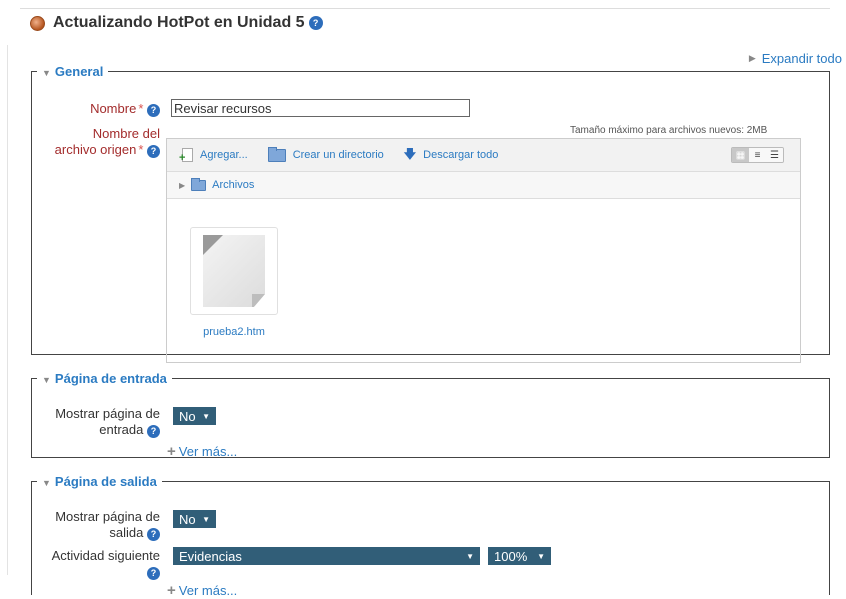 The height and width of the screenshot is (599, 846). Describe the element at coordinates (186, 156) in the screenshot. I see `add-file-icon: +` at that location.